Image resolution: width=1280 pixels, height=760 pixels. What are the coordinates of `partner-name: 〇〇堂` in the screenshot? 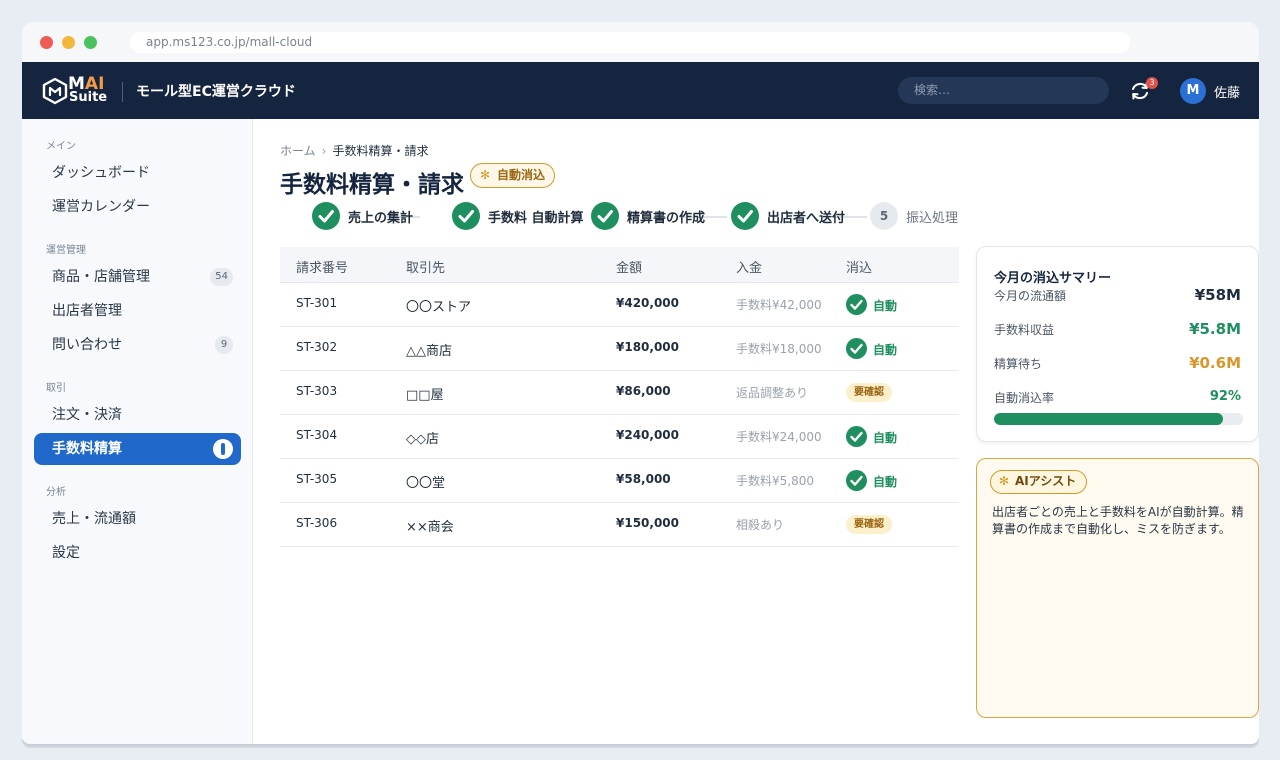 It's located at (426, 483).